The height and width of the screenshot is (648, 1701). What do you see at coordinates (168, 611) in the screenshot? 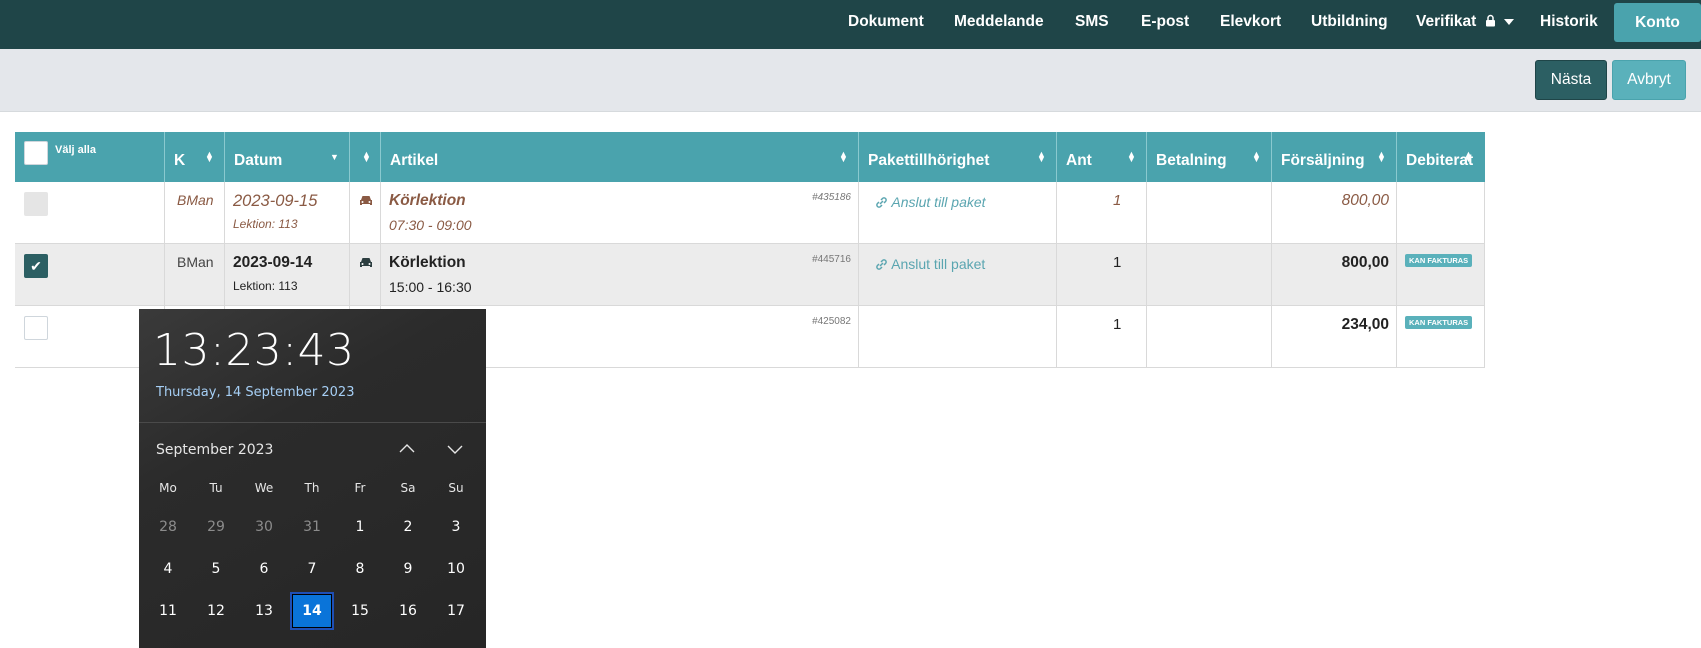
I see `calendar-day: 11` at bounding box center [168, 611].